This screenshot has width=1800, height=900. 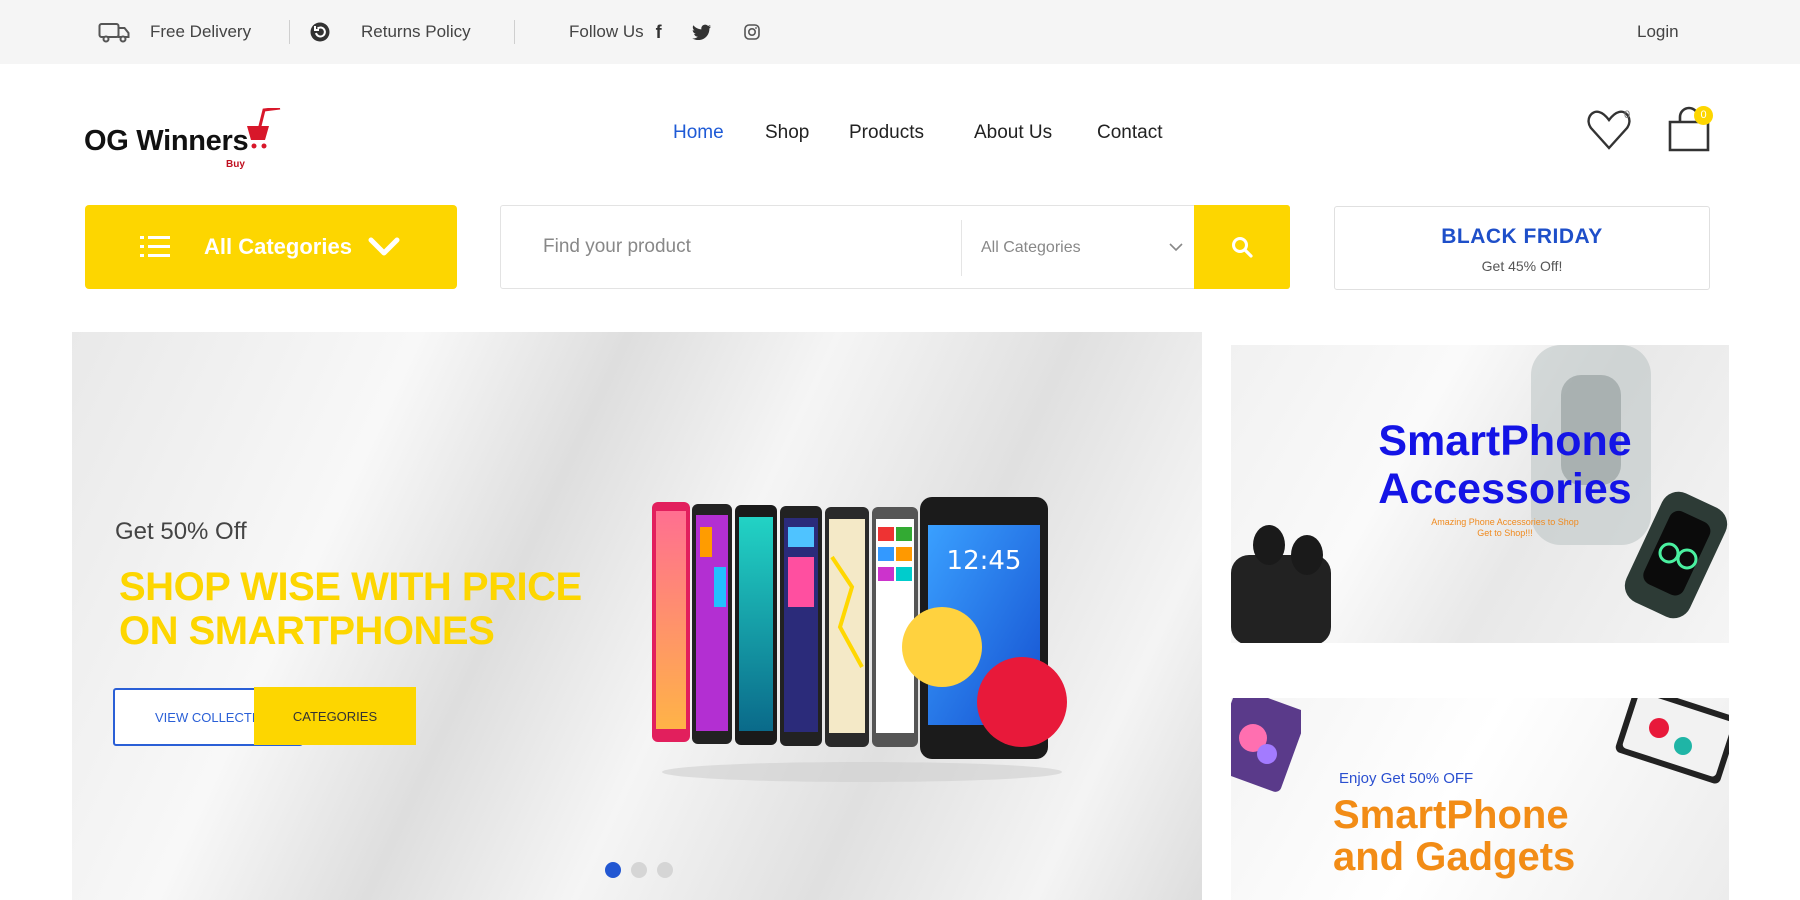 What do you see at coordinates (1610, 130) in the screenshot?
I see `wishlist-button: 0` at bounding box center [1610, 130].